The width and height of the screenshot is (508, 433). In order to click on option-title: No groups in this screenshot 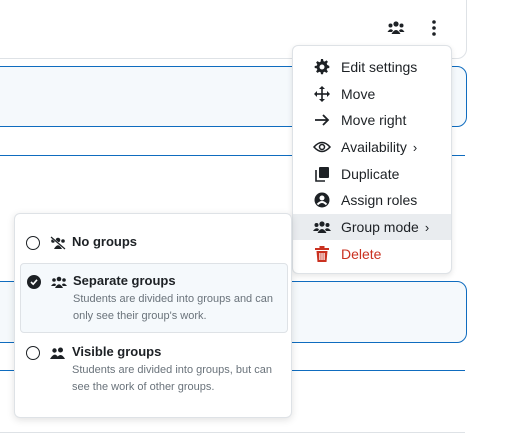, I will do `click(104, 241)`.